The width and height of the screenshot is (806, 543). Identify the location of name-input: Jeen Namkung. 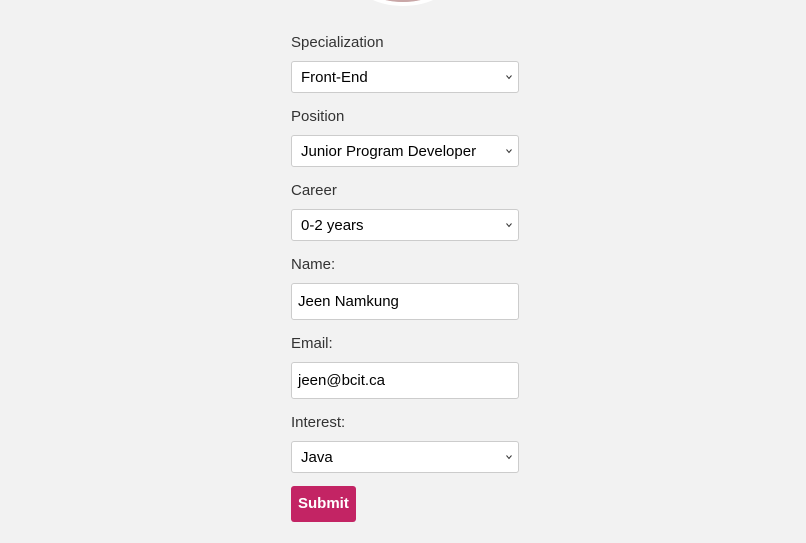
(405, 301).